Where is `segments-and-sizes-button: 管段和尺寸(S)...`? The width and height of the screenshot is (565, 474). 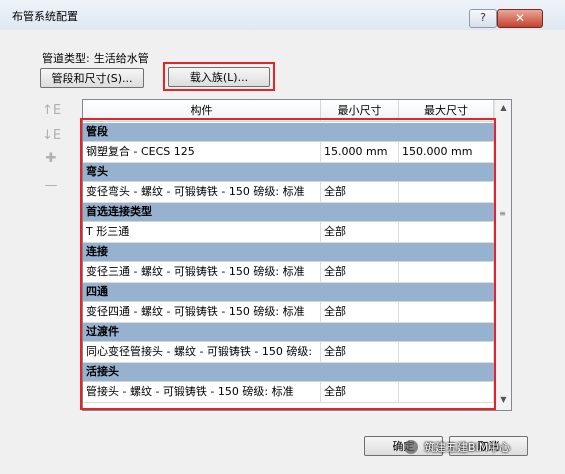
segments-and-sizes-button: 管段和尺寸(S)... is located at coordinates (92, 78).